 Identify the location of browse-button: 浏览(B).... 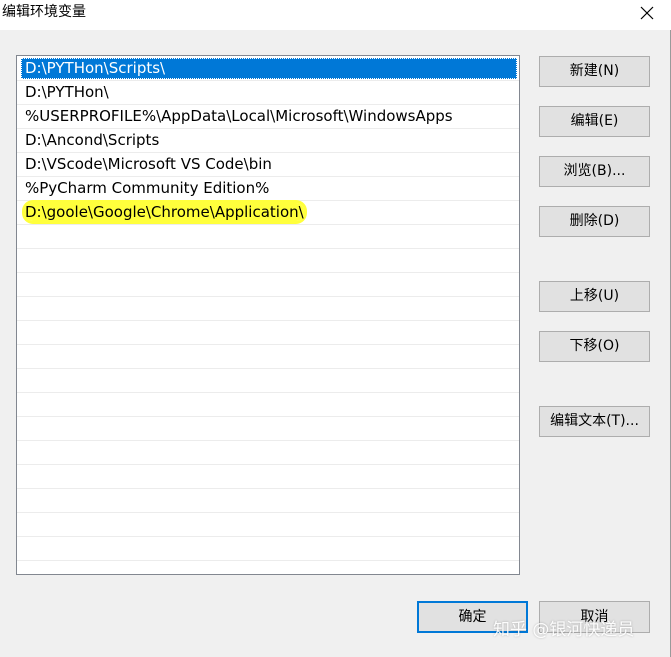
(594, 171).